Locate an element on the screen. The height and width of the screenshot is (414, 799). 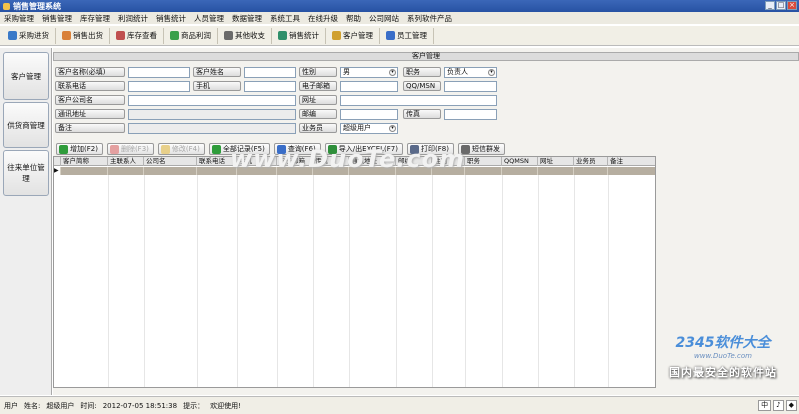
label-website: 网址 is located at coordinates (318, 100).